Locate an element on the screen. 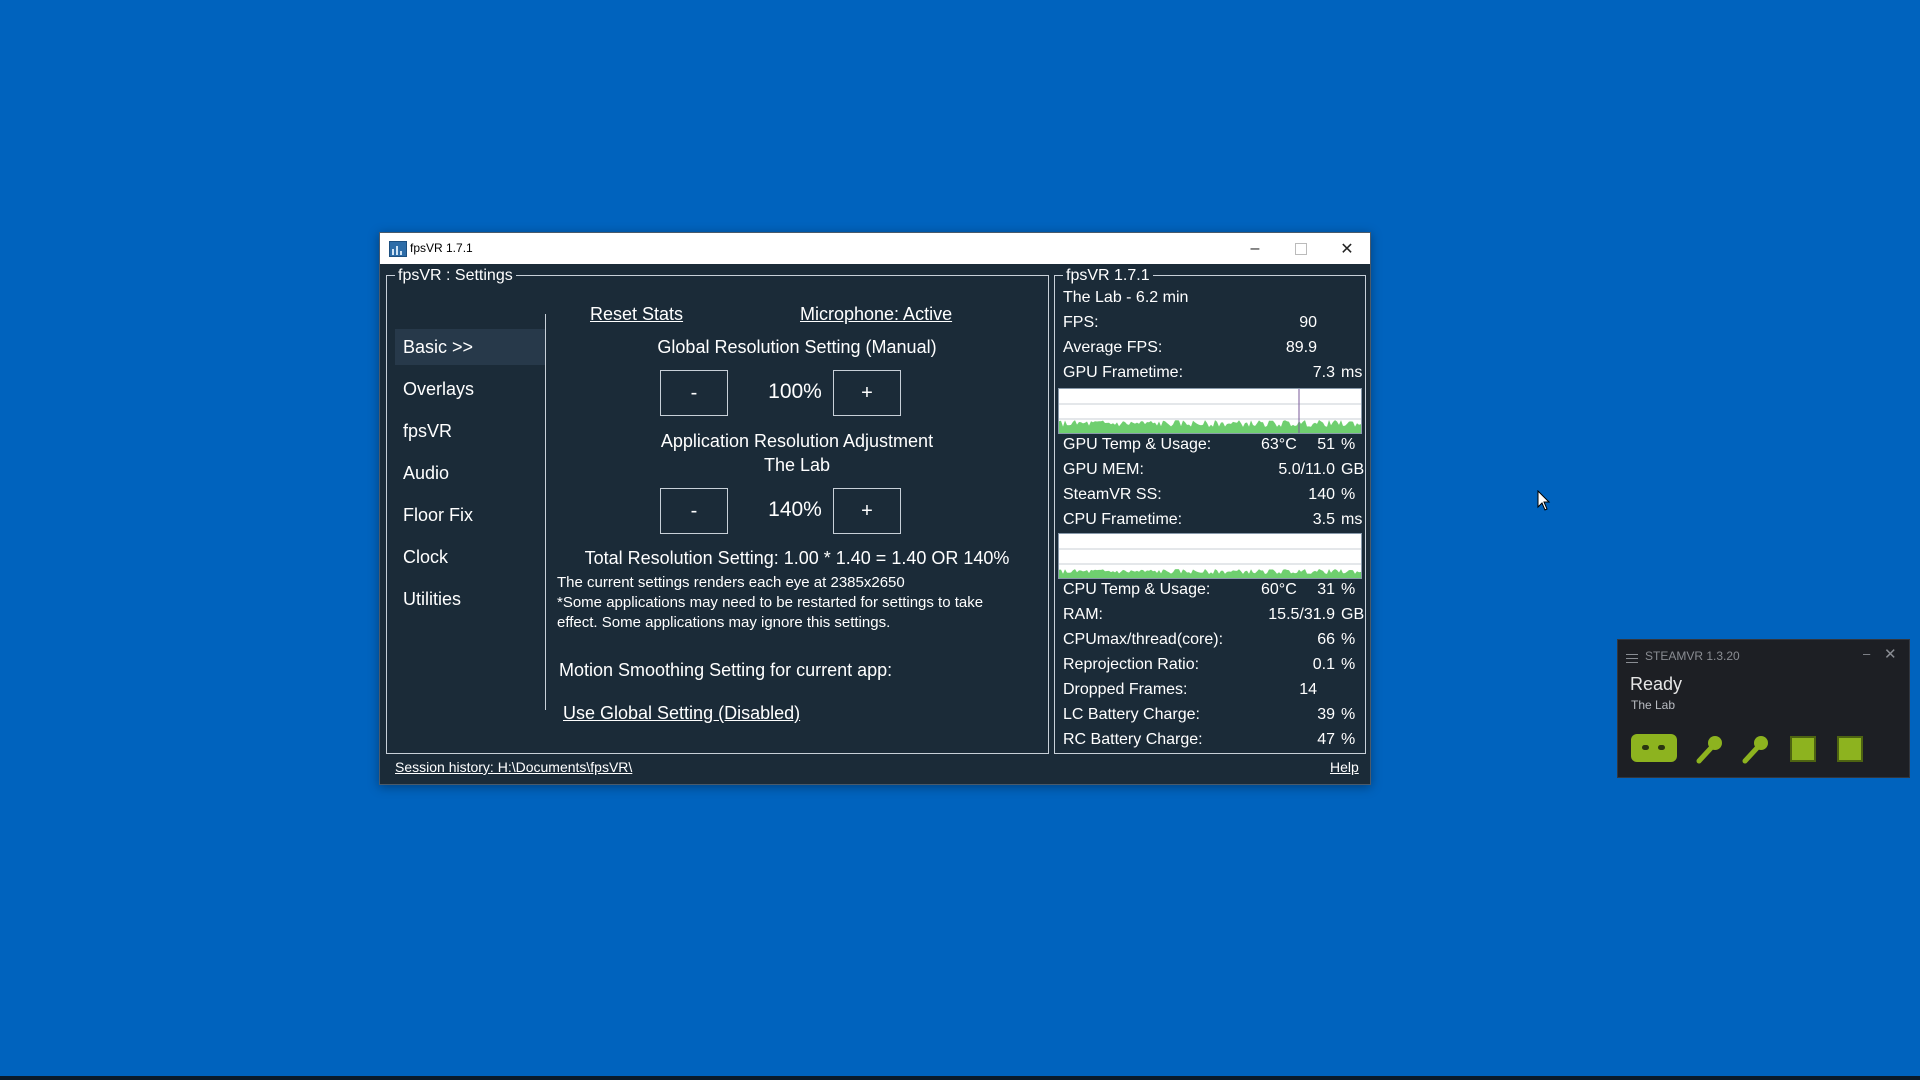 This screenshot has height=1080, width=1920. session-row: The Lab - 6.2 min is located at coordinates (1213, 301).